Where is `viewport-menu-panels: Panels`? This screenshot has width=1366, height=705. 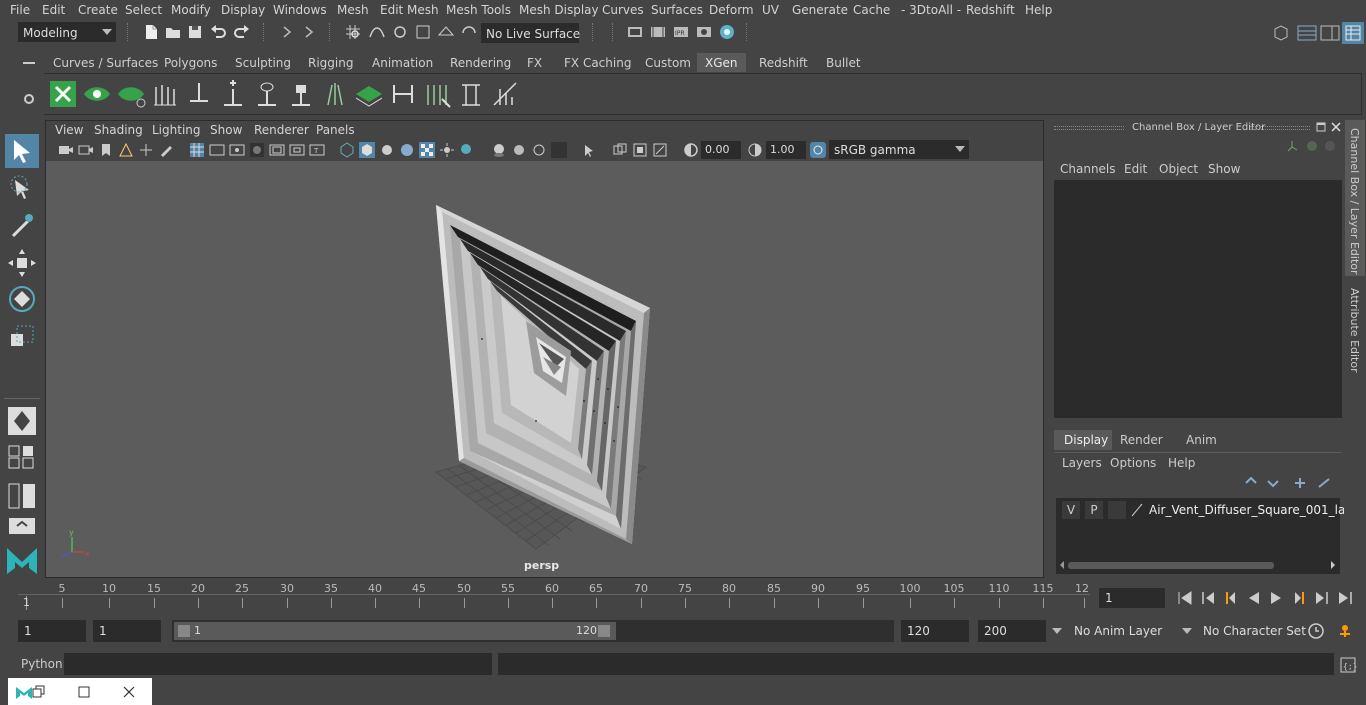 viewport-menu-panels: Panels is located at coordinates (335, 130).